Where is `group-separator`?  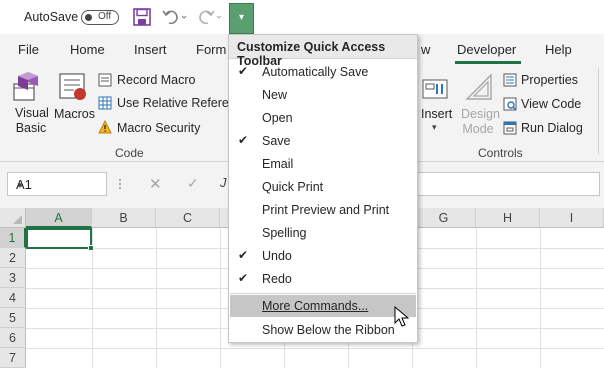
group-separator is located at coordinates (598, 111).